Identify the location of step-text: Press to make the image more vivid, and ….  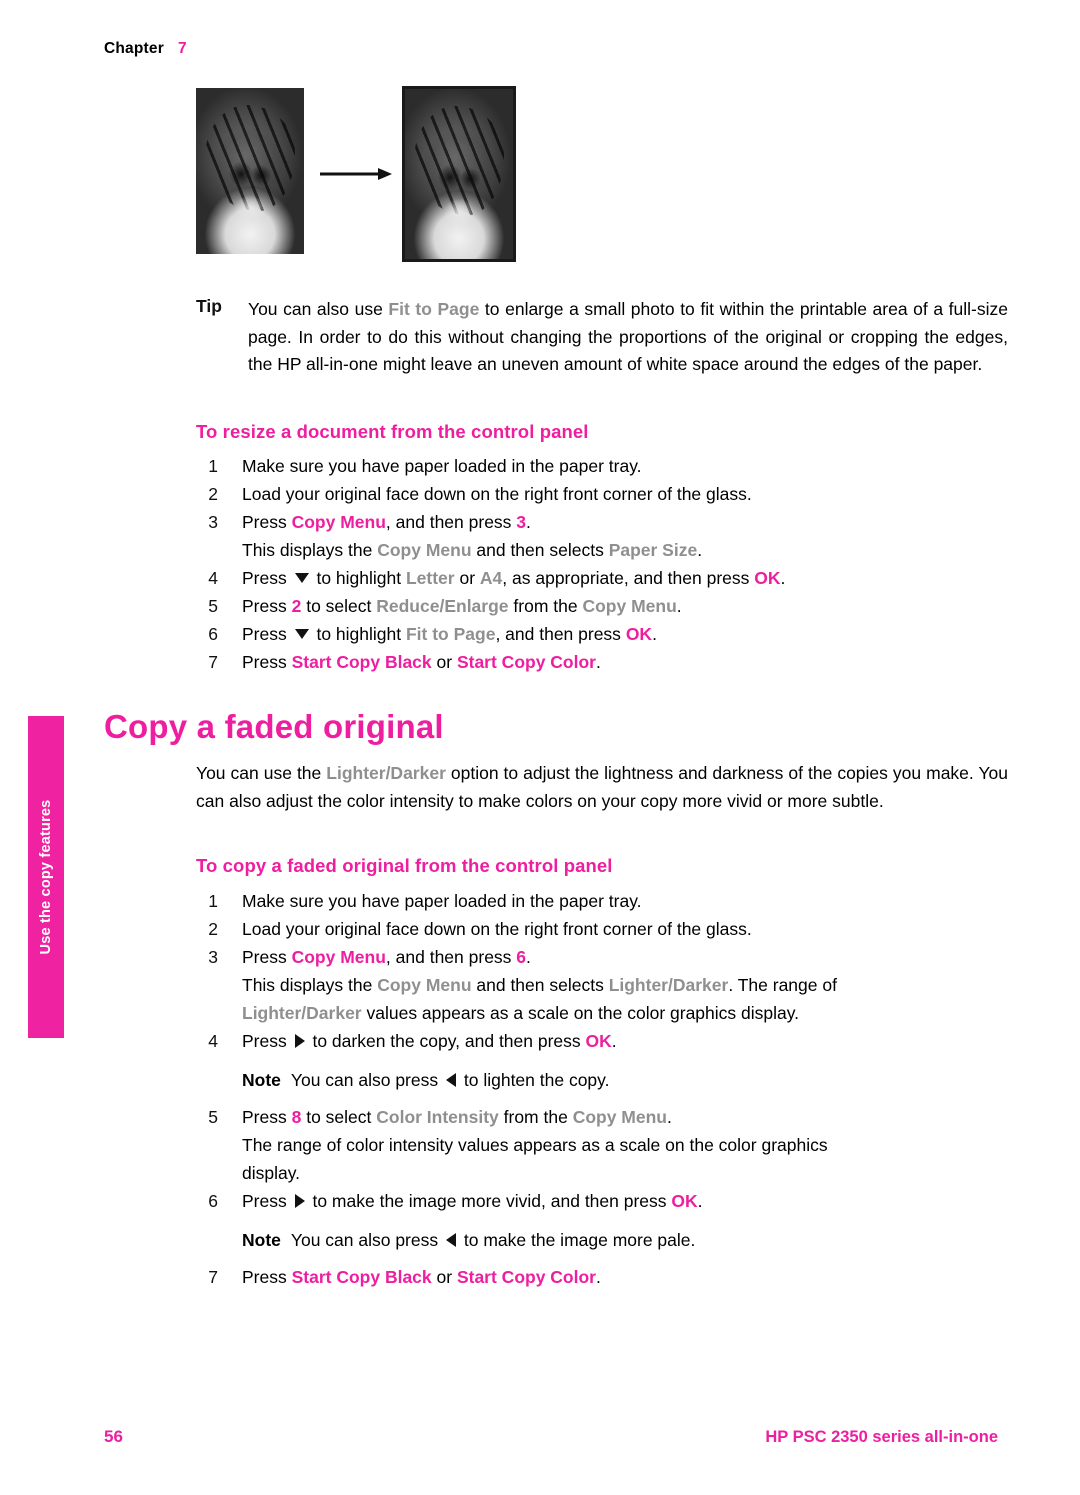
(472, 1201).